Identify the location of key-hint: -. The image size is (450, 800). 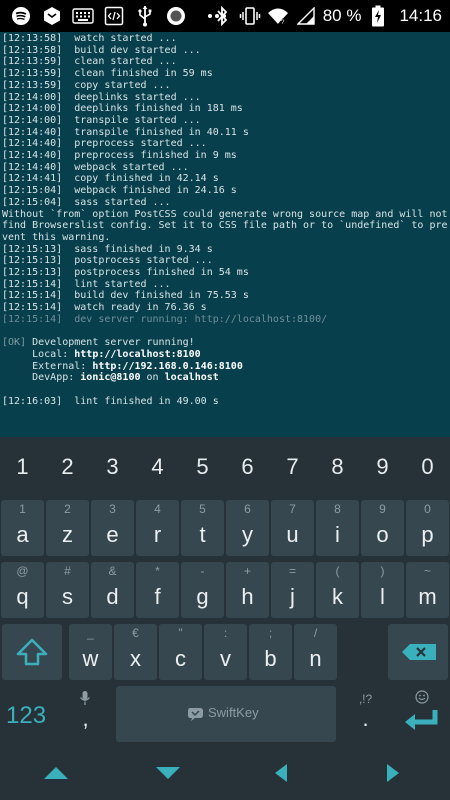
(202, 571).